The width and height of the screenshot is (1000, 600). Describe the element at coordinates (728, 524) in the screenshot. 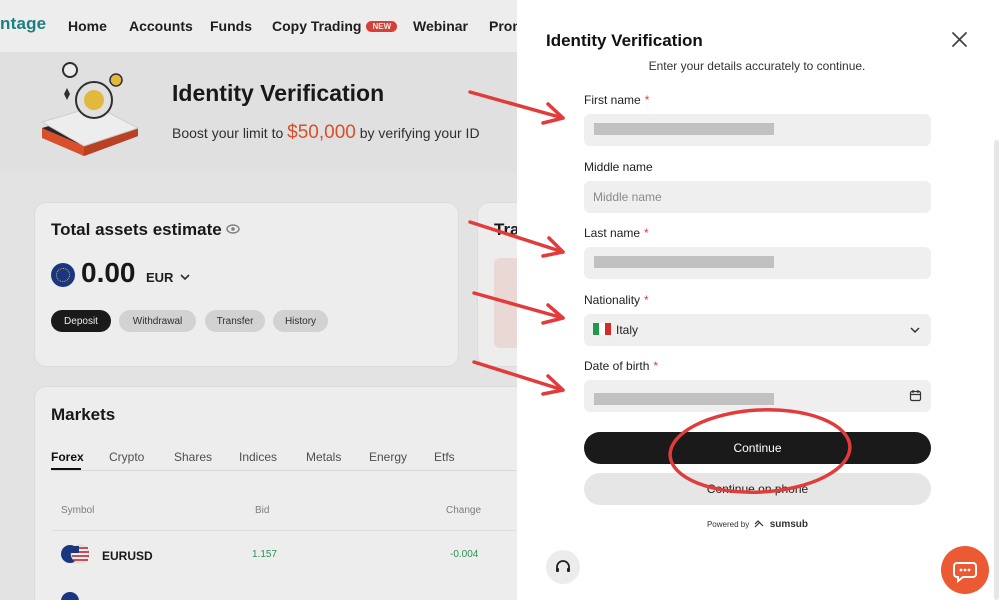

I see `powered-by-text: Powered by` at that location.